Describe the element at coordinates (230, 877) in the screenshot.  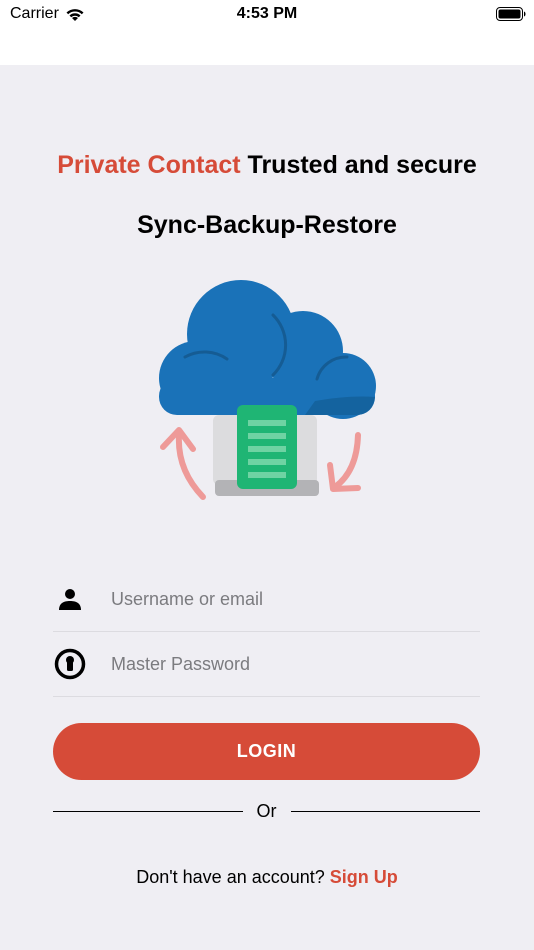
I see `signup-prompt: Don't have an account?` at that location.